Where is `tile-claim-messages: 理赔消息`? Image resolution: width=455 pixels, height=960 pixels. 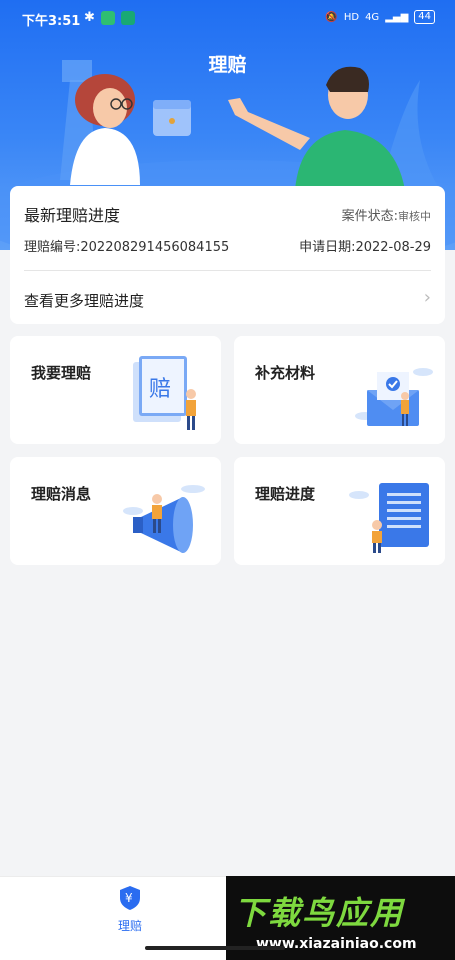 tile-claim-messages: 理赔消息 is located at coordinates (115, 511).